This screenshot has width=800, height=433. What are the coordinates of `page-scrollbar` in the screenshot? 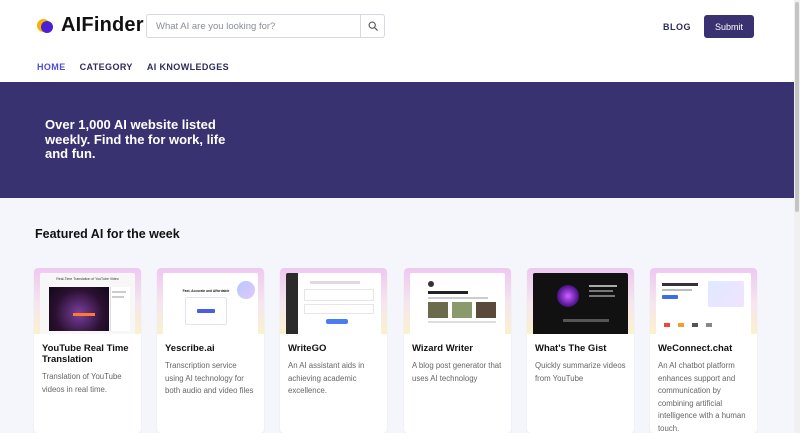 It's located at (797, 216).